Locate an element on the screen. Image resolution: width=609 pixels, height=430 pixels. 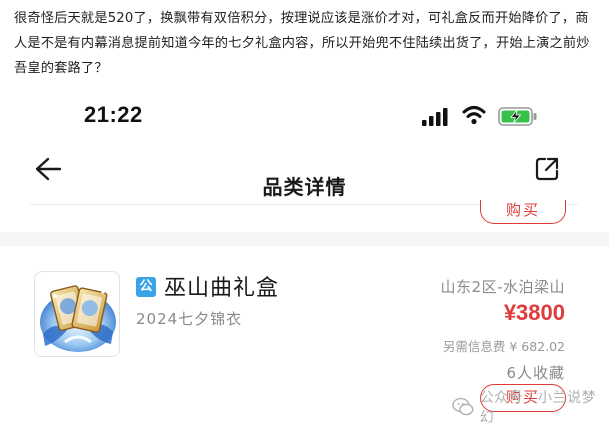
item-price: ¥3800 is located at coordinates (534, 312).